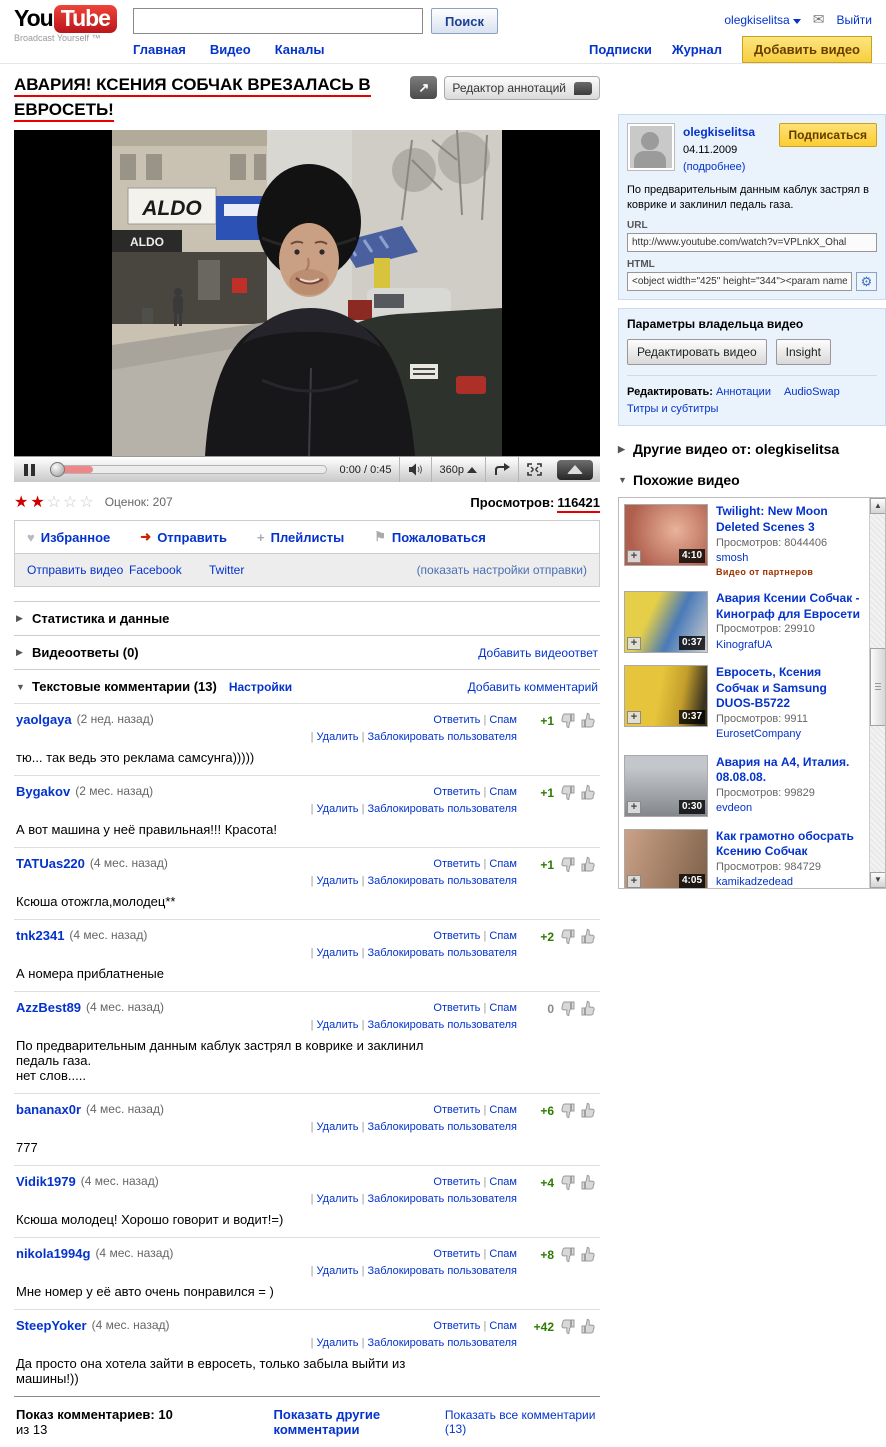 This screenshot has height=1447, width=886. What do you see at coordinates (672, 409) in the screenshot?
I see `captions-link: Титры и субтитры` at bounding box center [672, 409].